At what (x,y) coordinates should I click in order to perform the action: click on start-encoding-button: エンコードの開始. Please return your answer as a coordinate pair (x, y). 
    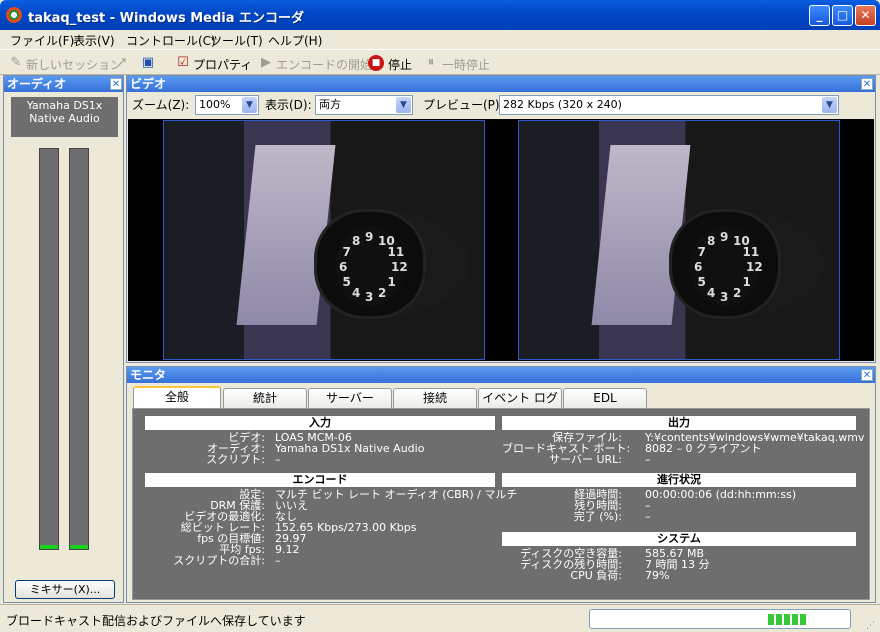
    Looking at the image, I should click on (324, 64).